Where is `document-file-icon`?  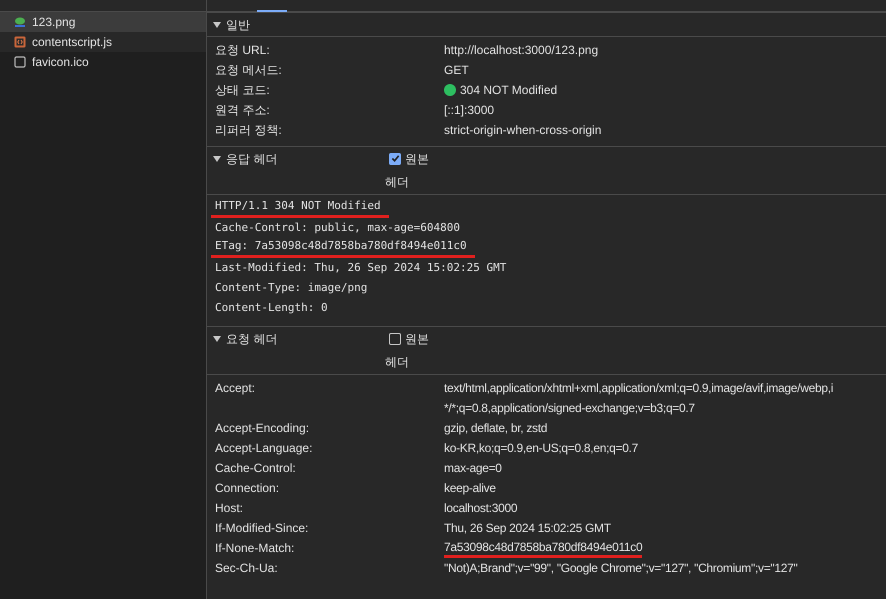 document-file-icon is located at coordinates (20, 62).